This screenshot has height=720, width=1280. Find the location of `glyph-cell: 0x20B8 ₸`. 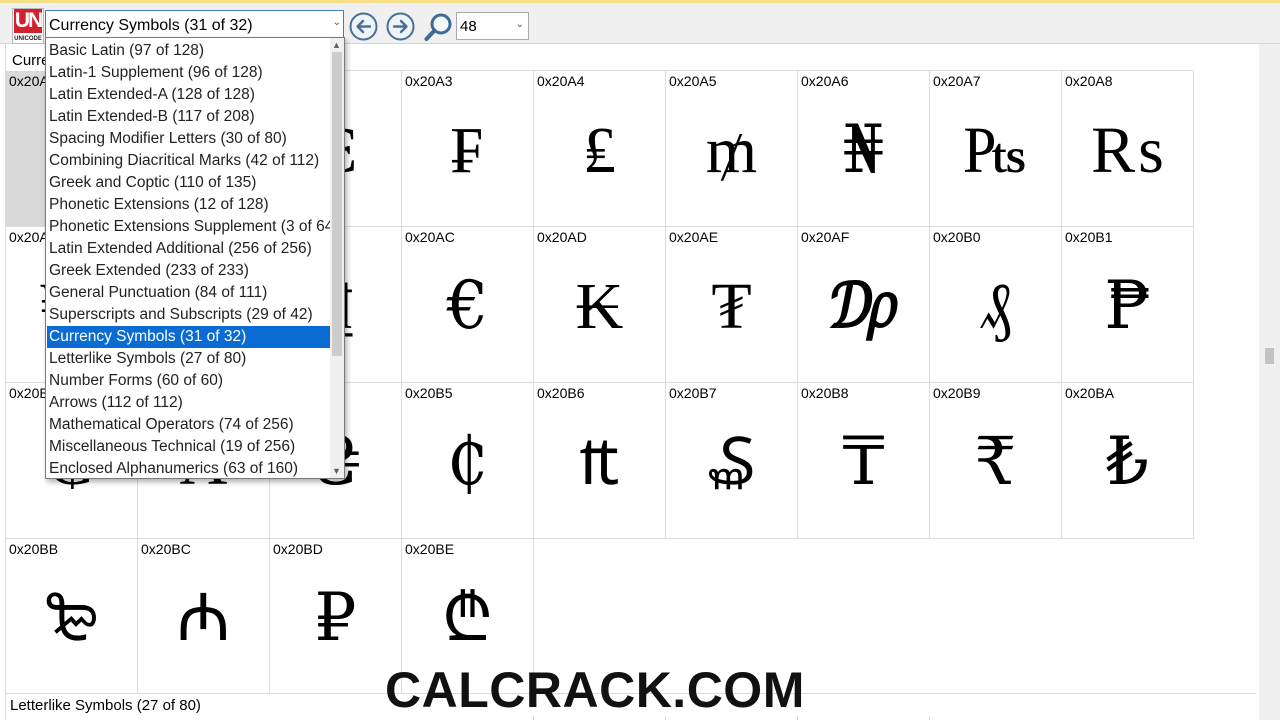

glyph-cell: 0x20B8 ₸ is located at coordinates (864, 461).